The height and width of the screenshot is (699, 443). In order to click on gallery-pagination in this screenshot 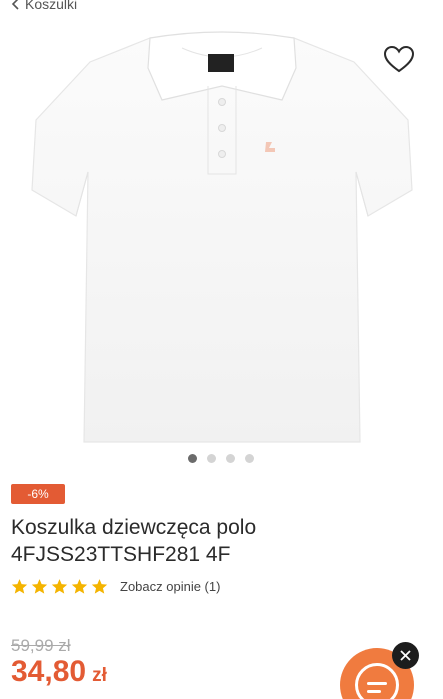, I will do `click(221, 458)`.